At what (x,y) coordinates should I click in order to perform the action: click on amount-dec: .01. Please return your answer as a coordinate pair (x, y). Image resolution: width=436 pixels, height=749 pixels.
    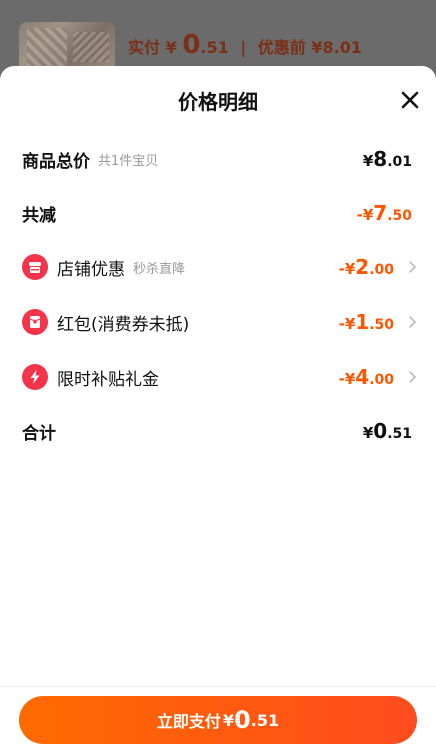
    Looking at the image, I should click on (399, 162).